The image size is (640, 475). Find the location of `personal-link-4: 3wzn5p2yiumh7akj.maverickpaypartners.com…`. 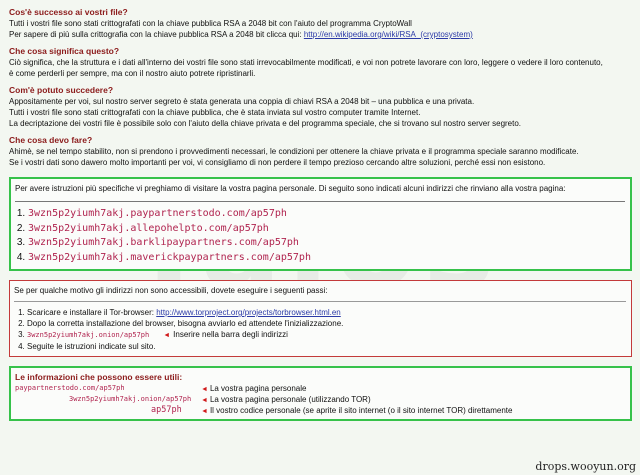

personal-link-4: 3wzn5p2yiumh7akj.maverickpaypartners.com… is located at coordinates (169, 257).